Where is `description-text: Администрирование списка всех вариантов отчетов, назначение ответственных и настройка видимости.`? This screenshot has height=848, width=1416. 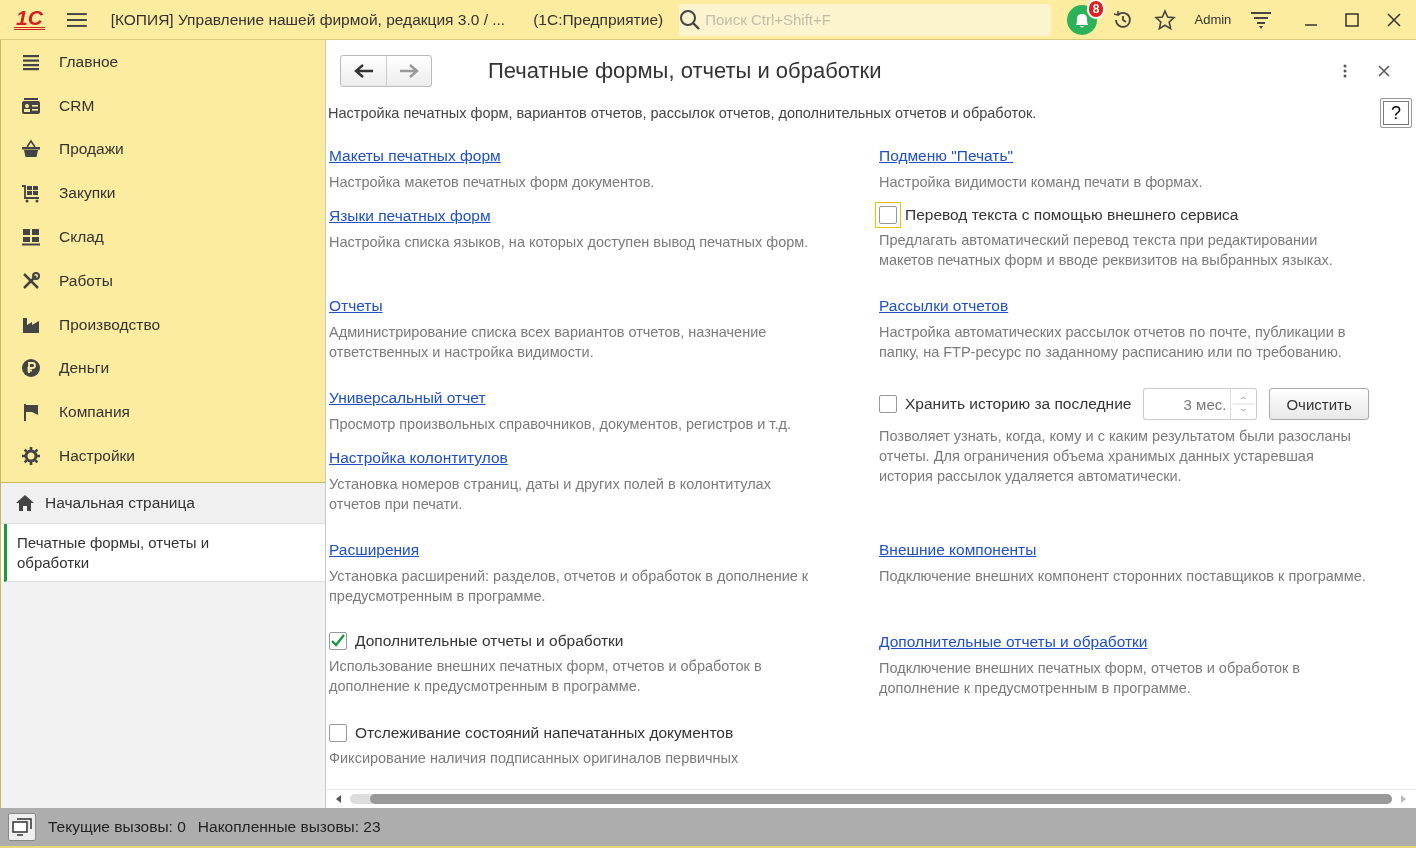 description-text: Администрирование списка всех вариантов отчетов, назначение ответственных и настройка видимости. is located at coordinates (548, 342).